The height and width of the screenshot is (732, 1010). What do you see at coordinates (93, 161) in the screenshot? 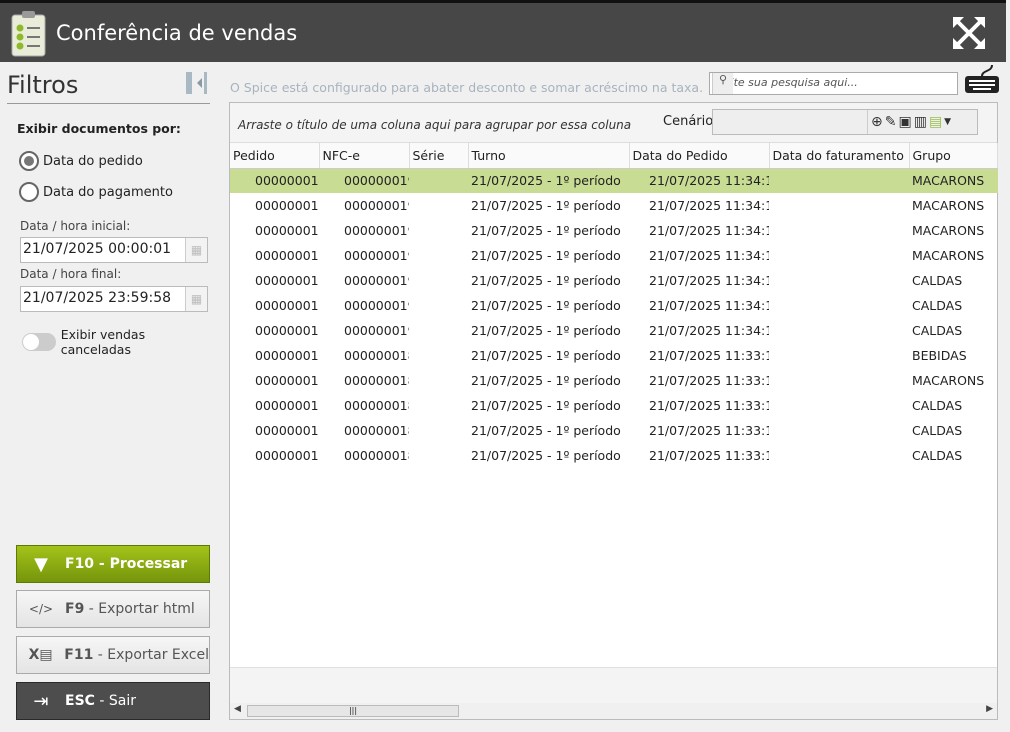
I see `radio-label: Data do pedido` at bounding box center [93, 161].